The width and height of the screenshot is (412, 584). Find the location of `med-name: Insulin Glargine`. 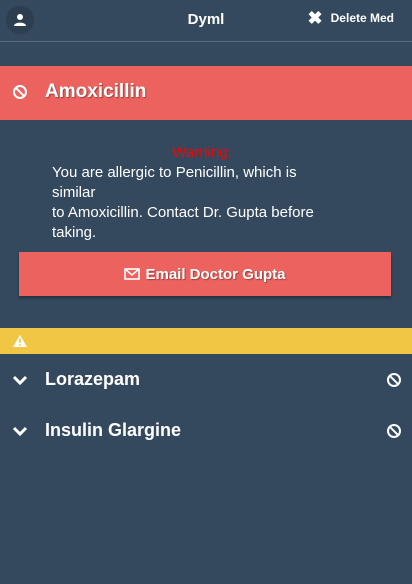

med-name: Insulin Glargine is located at coordinates (113, 430).